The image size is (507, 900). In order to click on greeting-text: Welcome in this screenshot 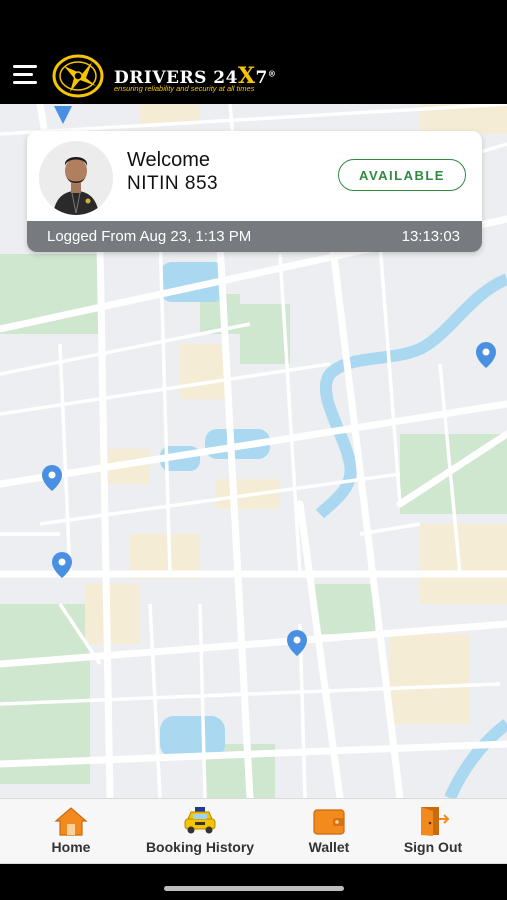, I will do `click(168, 160)`.